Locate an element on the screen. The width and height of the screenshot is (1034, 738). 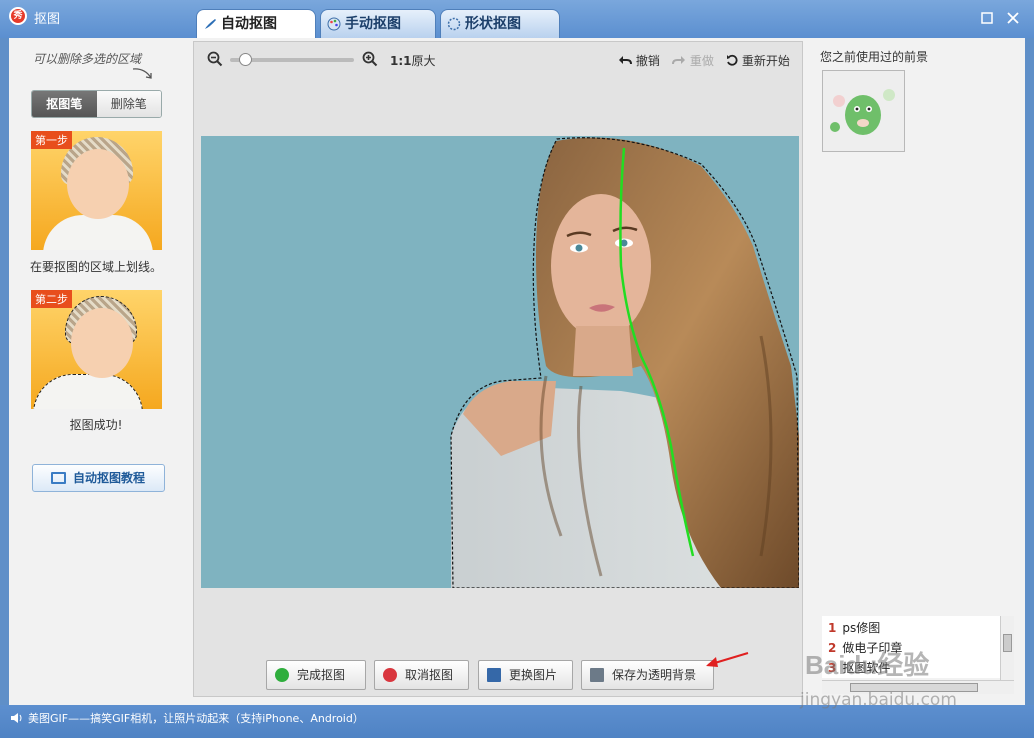
step1-badge: 第一步 is located at coordinates (51, 140).